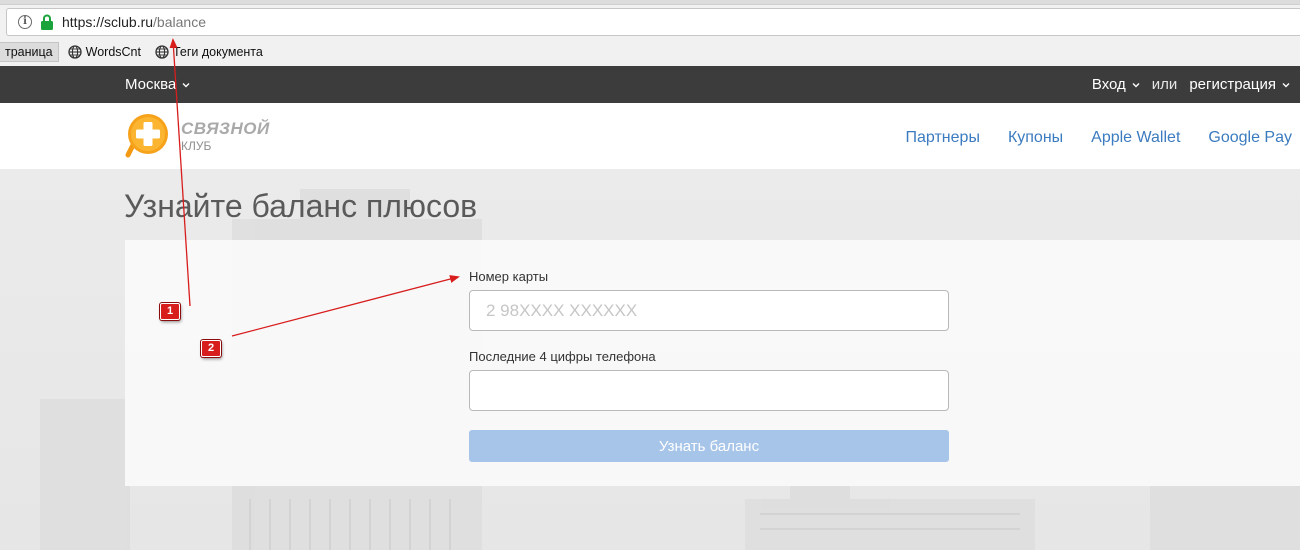  What do you see at coordinates (25, 22) in the screenshot?
I see `info-icon: i` at bounding box center [25, 22].